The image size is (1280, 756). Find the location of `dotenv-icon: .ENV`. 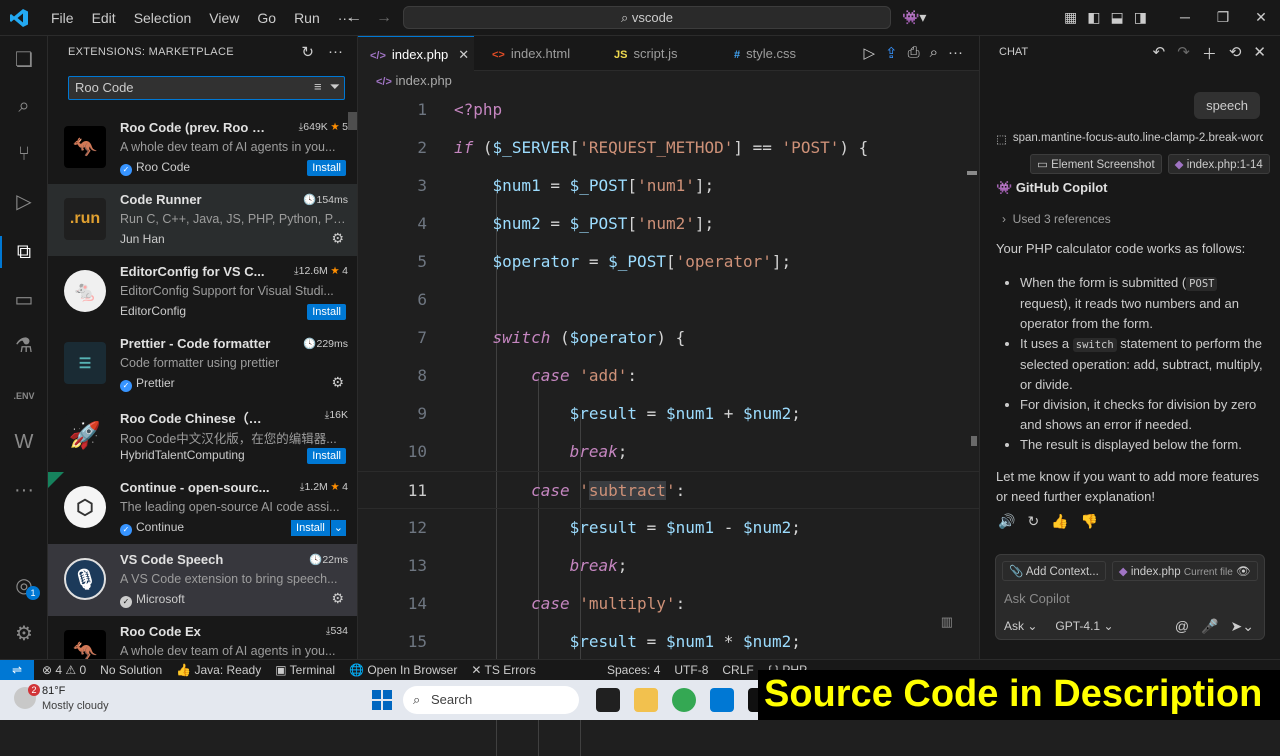

dotenv-icon: .ENV is located at coordinates (24, 396).